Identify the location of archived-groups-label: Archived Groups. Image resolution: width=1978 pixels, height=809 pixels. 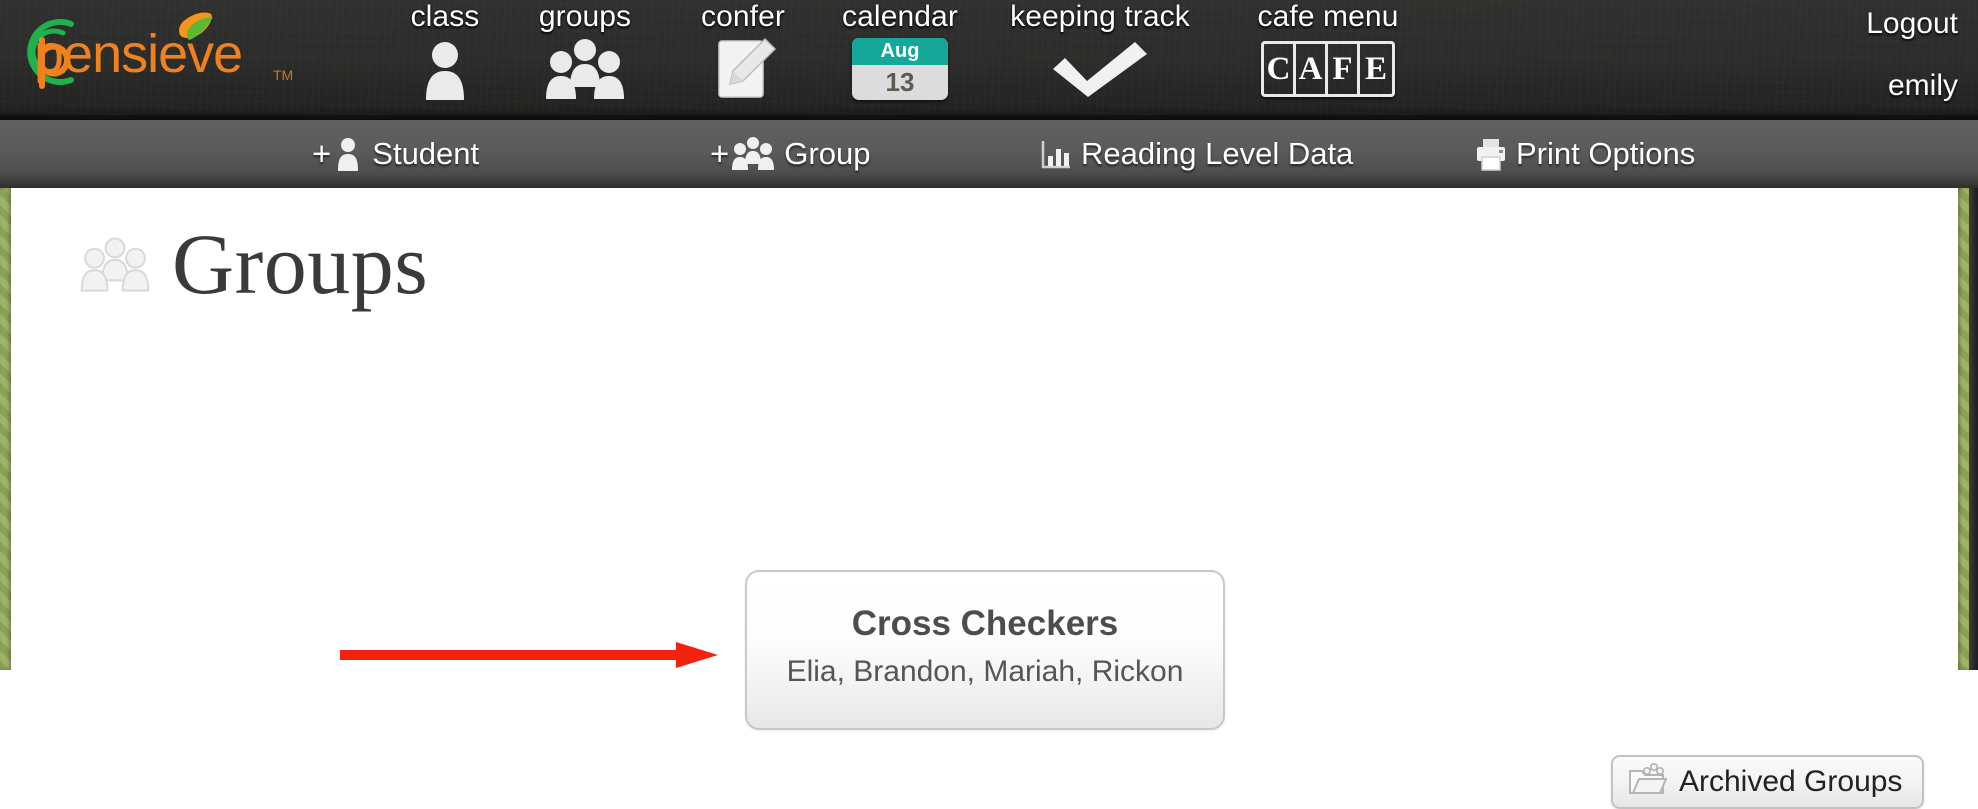
(1791, 781).